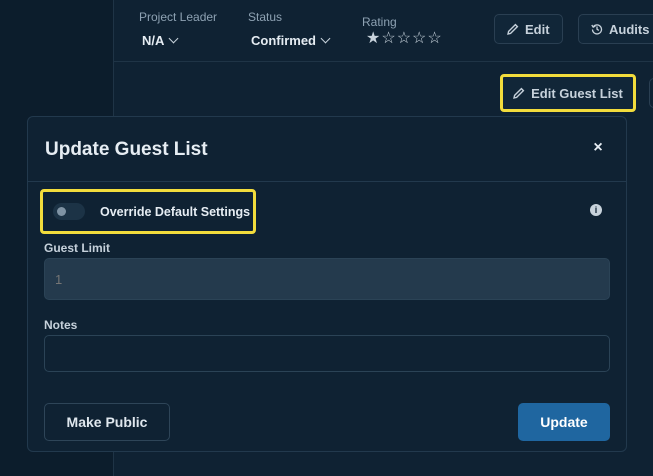  What do you see at coordinates (283, 40) in the screenshot?
I see `status-value: Confirmed` at bounding box center [283, 40].